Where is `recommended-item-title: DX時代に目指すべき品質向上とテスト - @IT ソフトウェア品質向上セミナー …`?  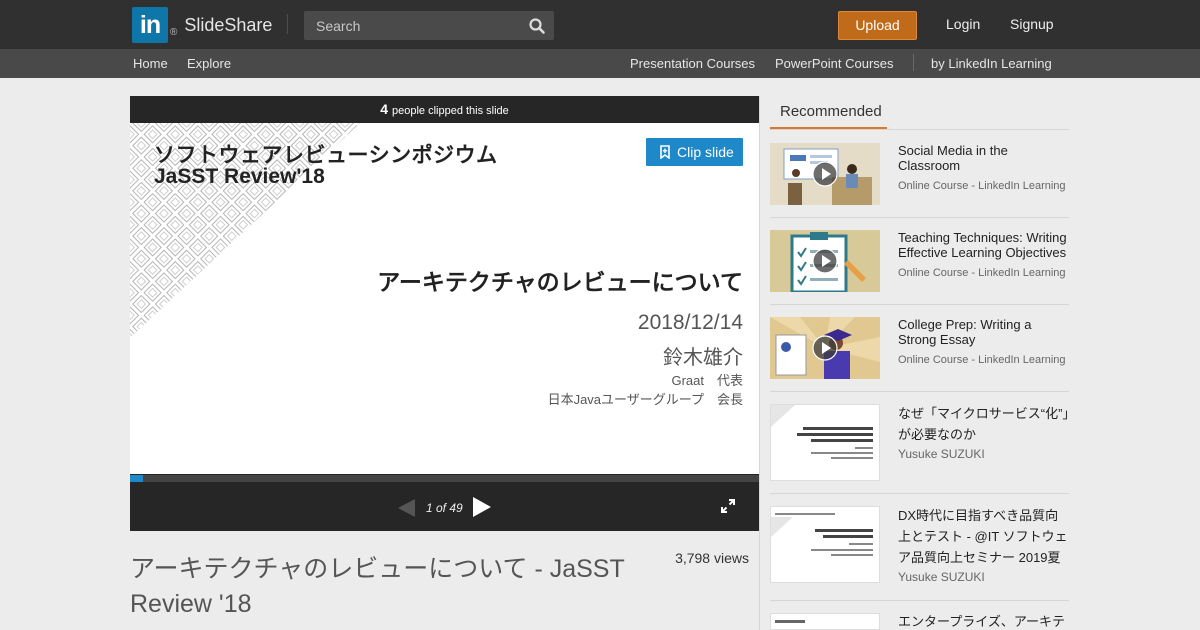 recommended-item-title: DX時代に目指すべき品質向上とテスト - @IT ソフトウェア品質向上セミナー … is located at coordinates (983, 536).